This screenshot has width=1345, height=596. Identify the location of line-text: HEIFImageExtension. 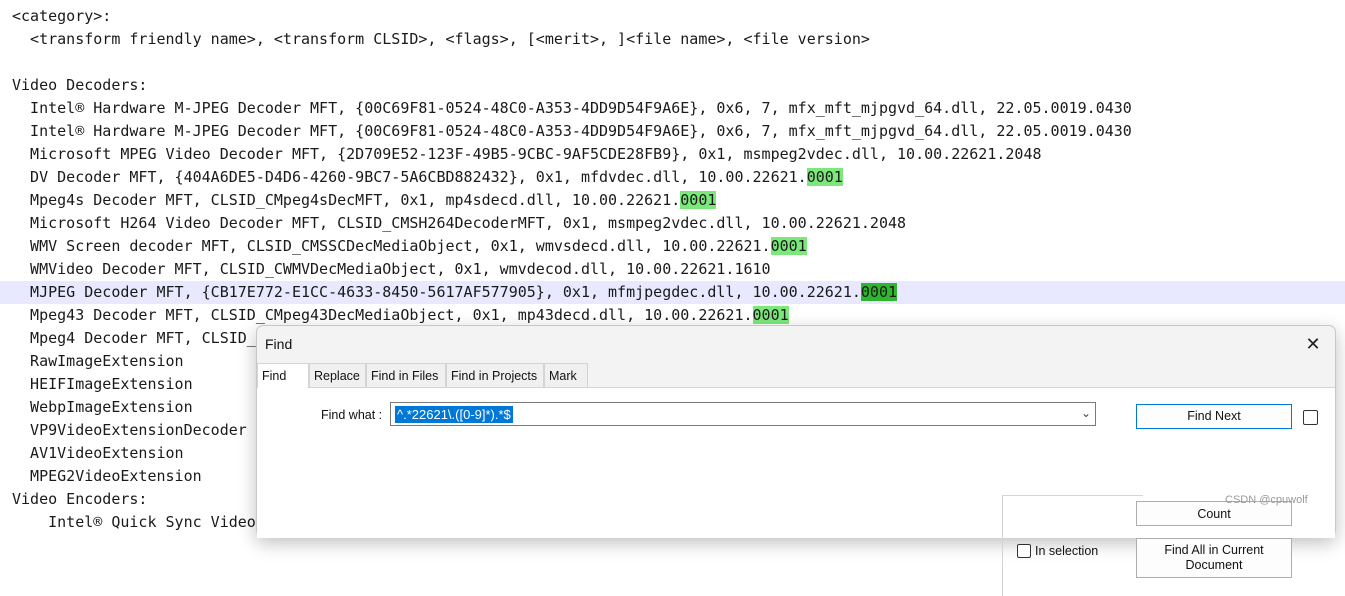
(102, 384).